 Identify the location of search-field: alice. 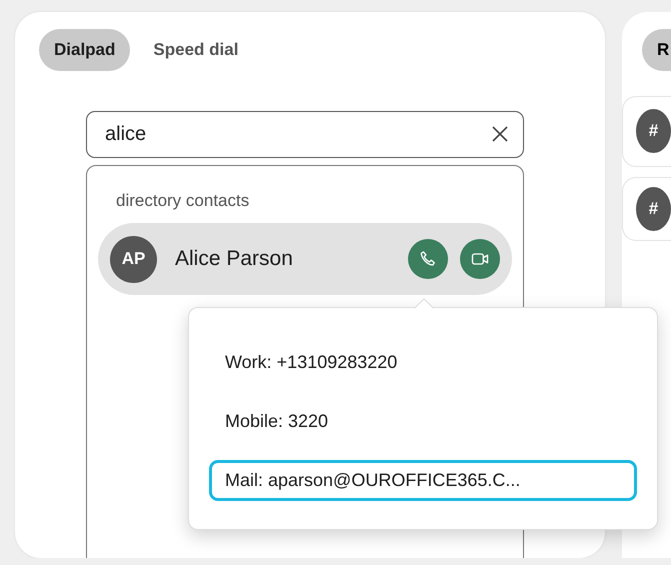
(305, 134).